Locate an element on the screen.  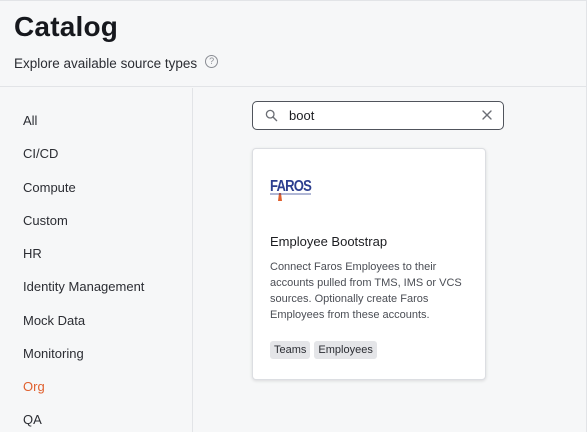
help-icon: ? is located at coordinates (212, 61).